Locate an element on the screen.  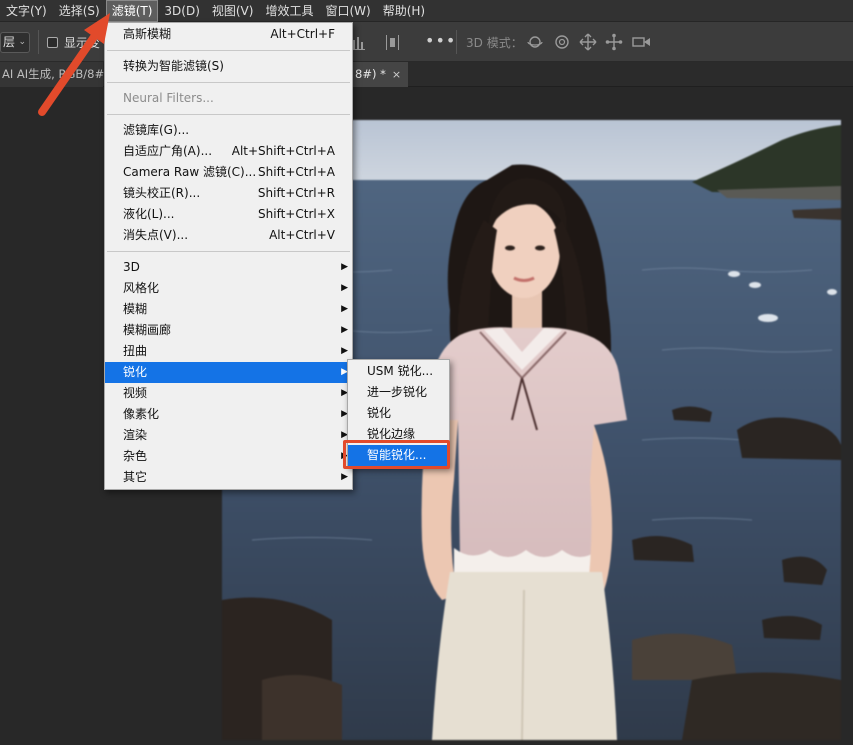
menu-item-liquify: 液化(L)... Shift+Ctrl+X is located at coordinates (228, 214).